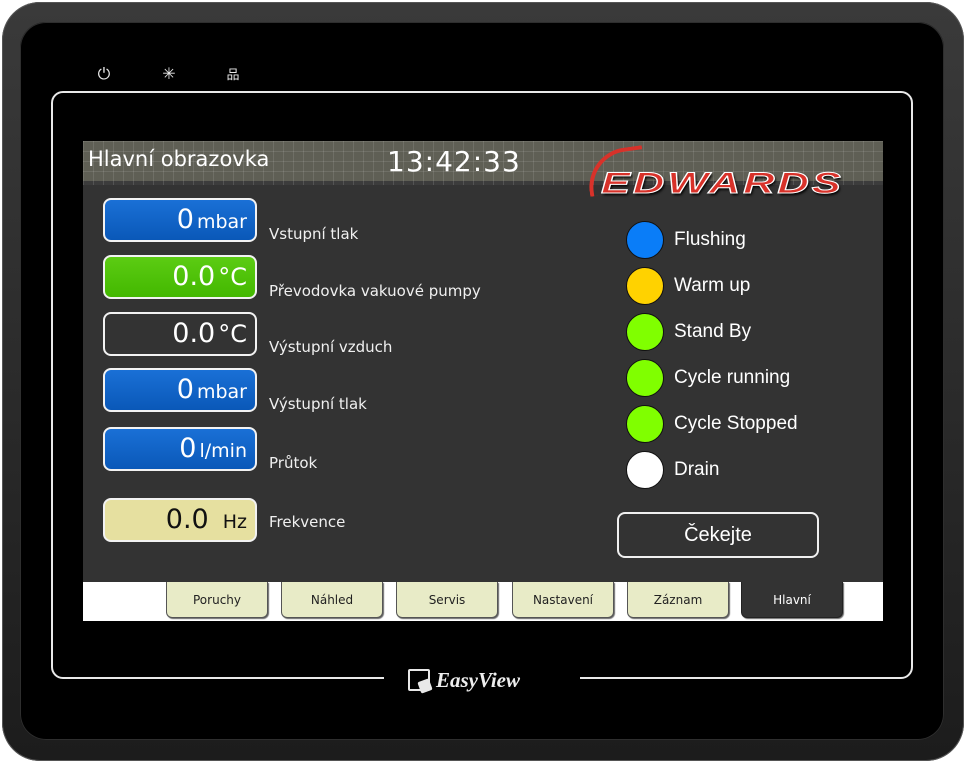 This screenshot has height=763, width=966. I want to click on logo-text: EDWARDS, so click(722, 184).